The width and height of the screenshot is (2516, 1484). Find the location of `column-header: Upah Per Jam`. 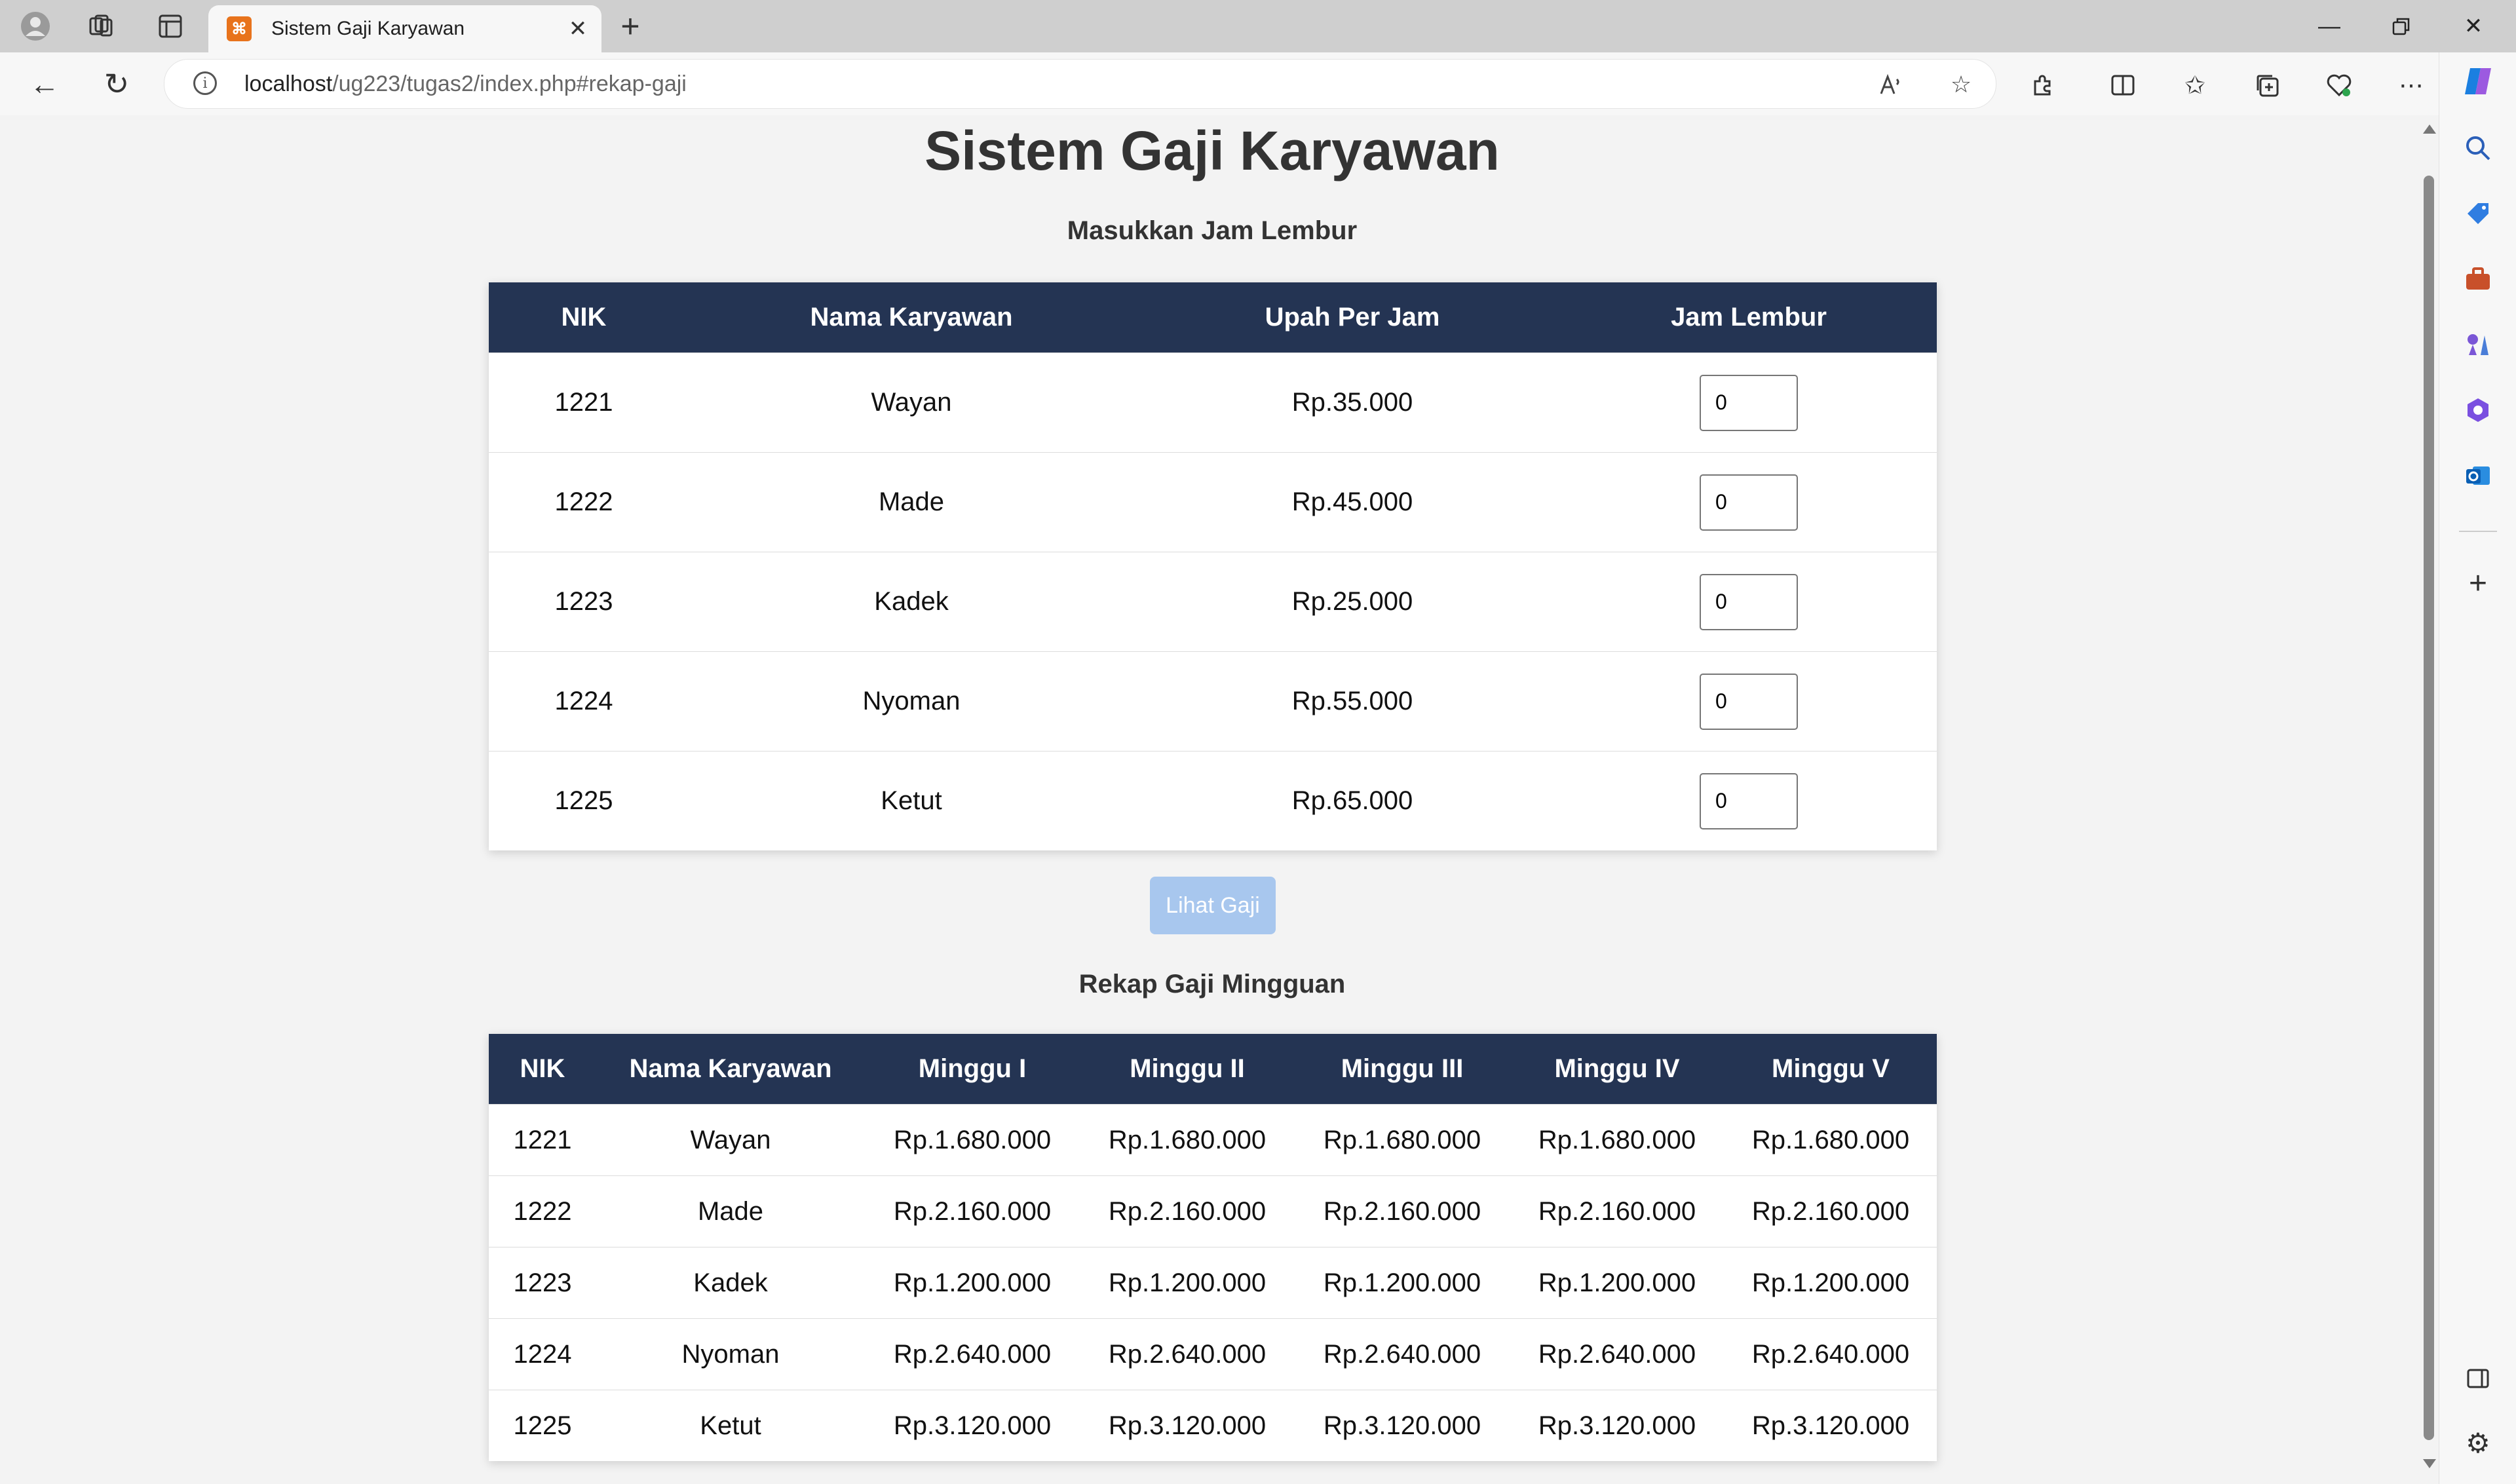

column-header: Upah Per Jam is located at coordinates (1352, 317).